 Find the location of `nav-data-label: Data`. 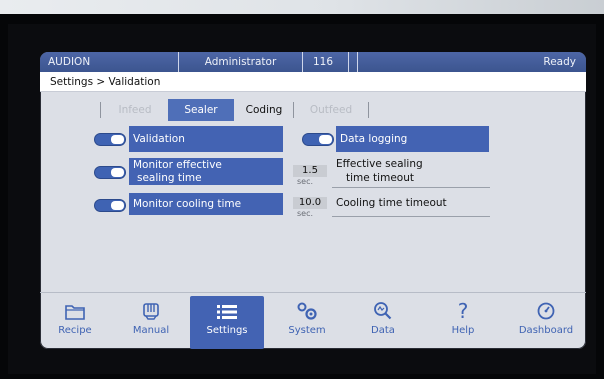

nav-data-label: Data is located at coordinates (383, 330).